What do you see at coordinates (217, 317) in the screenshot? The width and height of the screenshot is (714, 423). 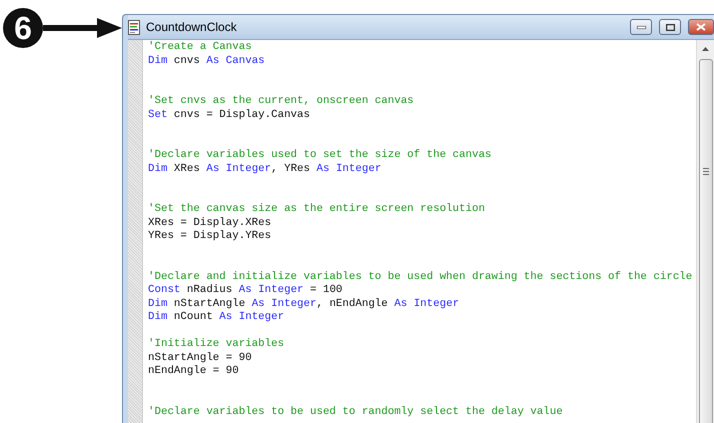 I see `code-line: Dim nCount As Integer` at bounding box center [217, 317].